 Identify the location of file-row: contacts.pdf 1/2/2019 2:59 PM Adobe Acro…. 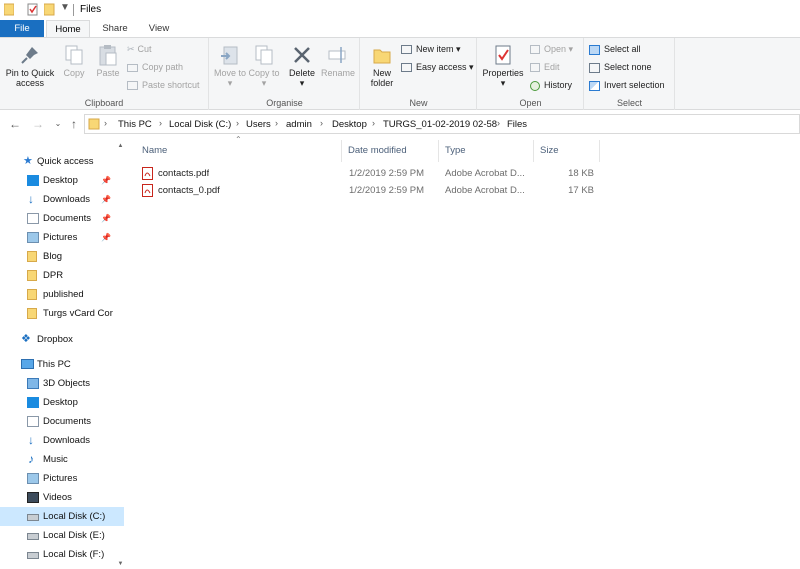
(368, 173).